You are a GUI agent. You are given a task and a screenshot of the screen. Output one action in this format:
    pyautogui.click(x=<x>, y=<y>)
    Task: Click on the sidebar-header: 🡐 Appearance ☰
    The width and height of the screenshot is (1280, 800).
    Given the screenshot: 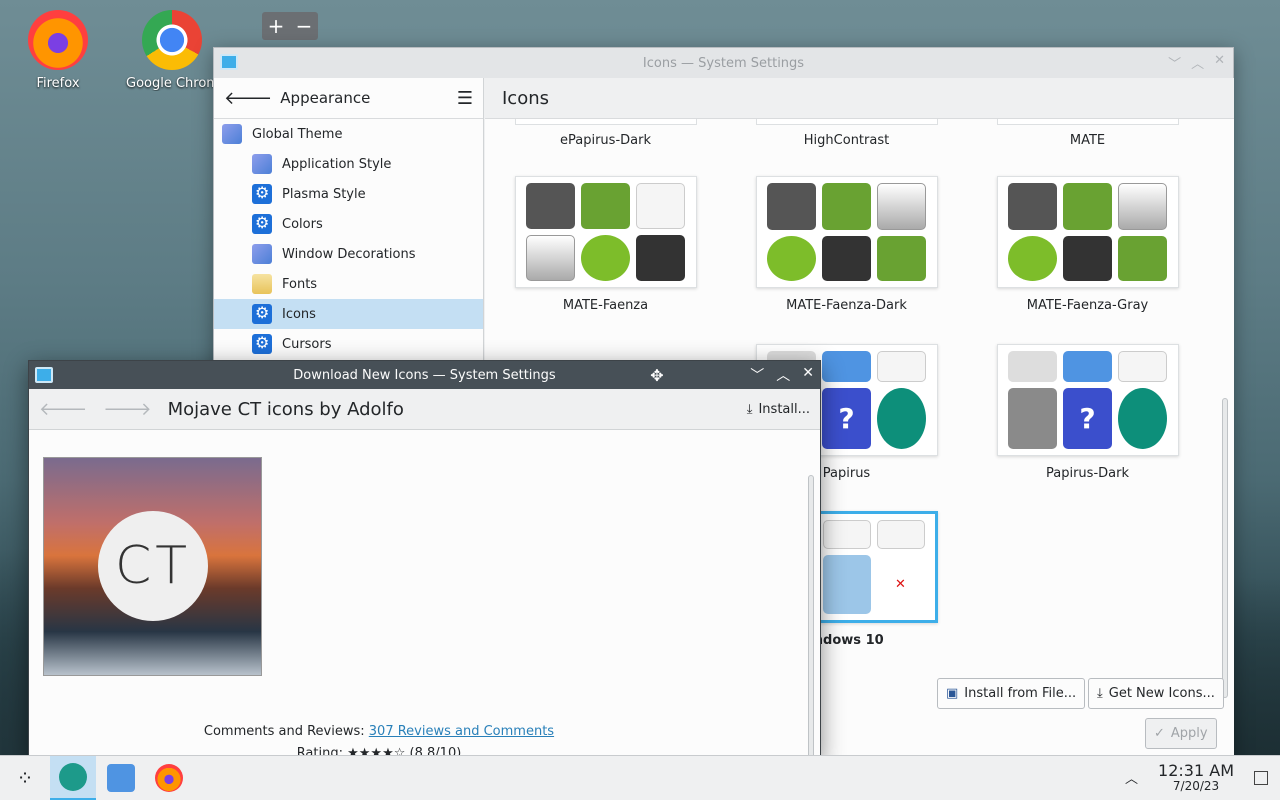 What is the action you would take?
    pyautogui.click(x=348, y=98)
    